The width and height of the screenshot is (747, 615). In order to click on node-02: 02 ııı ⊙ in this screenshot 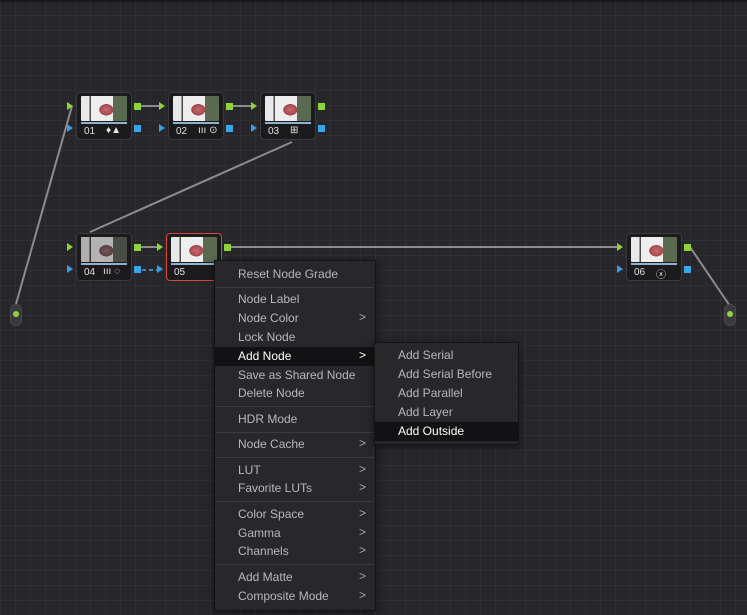, I will do `click(196, 116)`.